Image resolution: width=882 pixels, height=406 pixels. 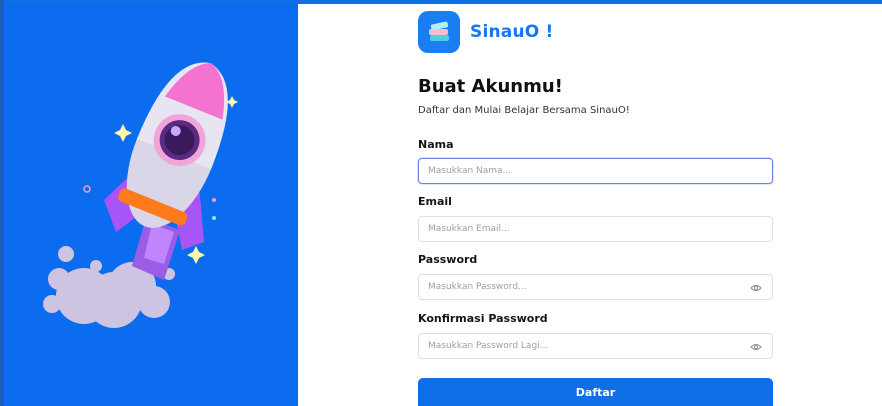 I want to click on page-subtitle: Daftar dan Mulai Belajar Bersama SinauO!, so click(x=524, y=110).